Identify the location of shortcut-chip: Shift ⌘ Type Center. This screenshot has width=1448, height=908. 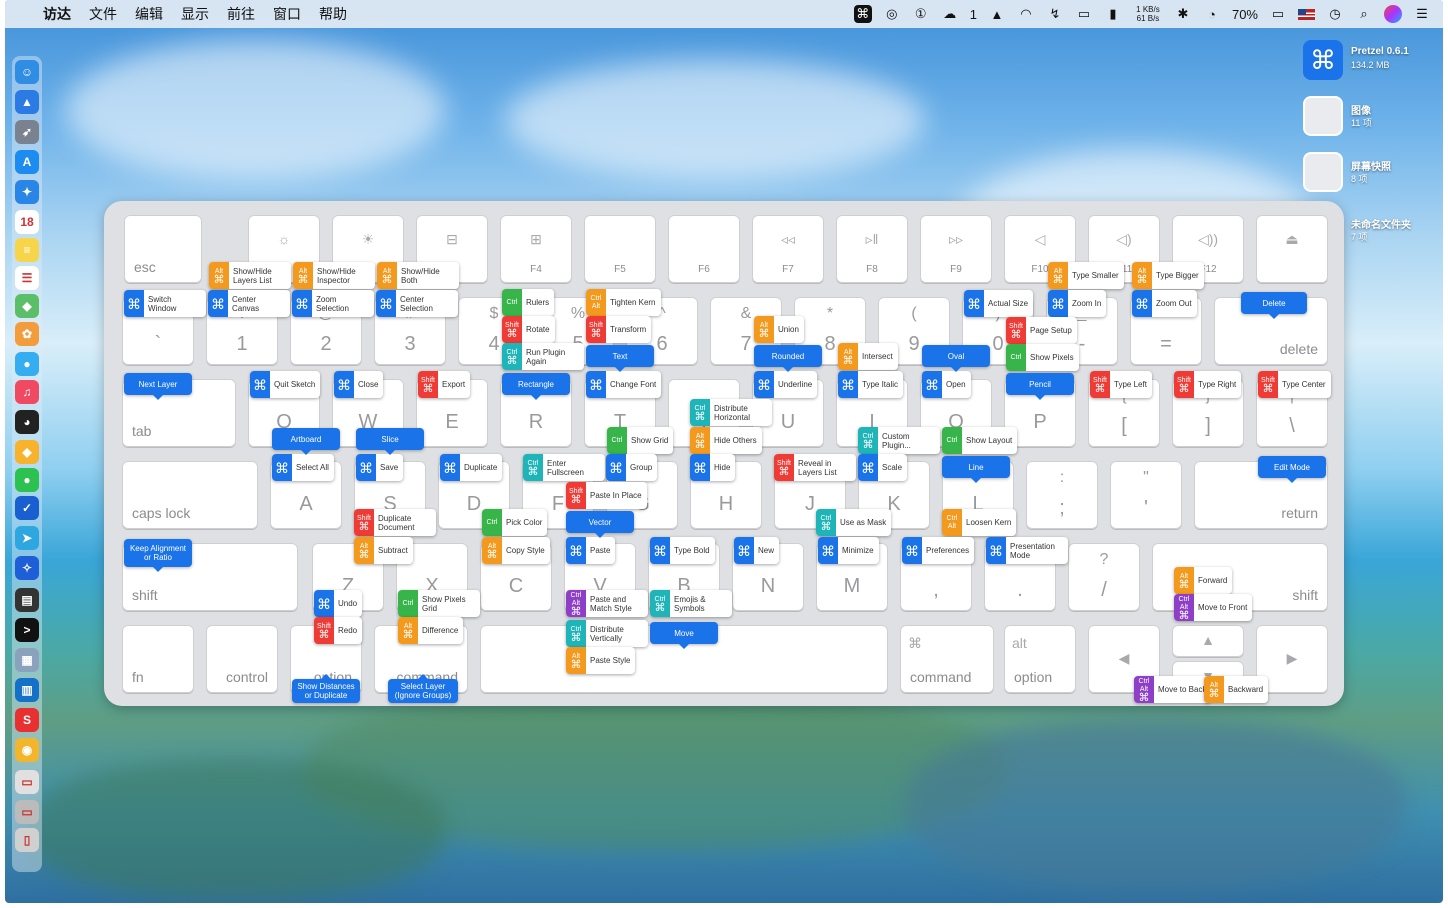
(1294, 384).